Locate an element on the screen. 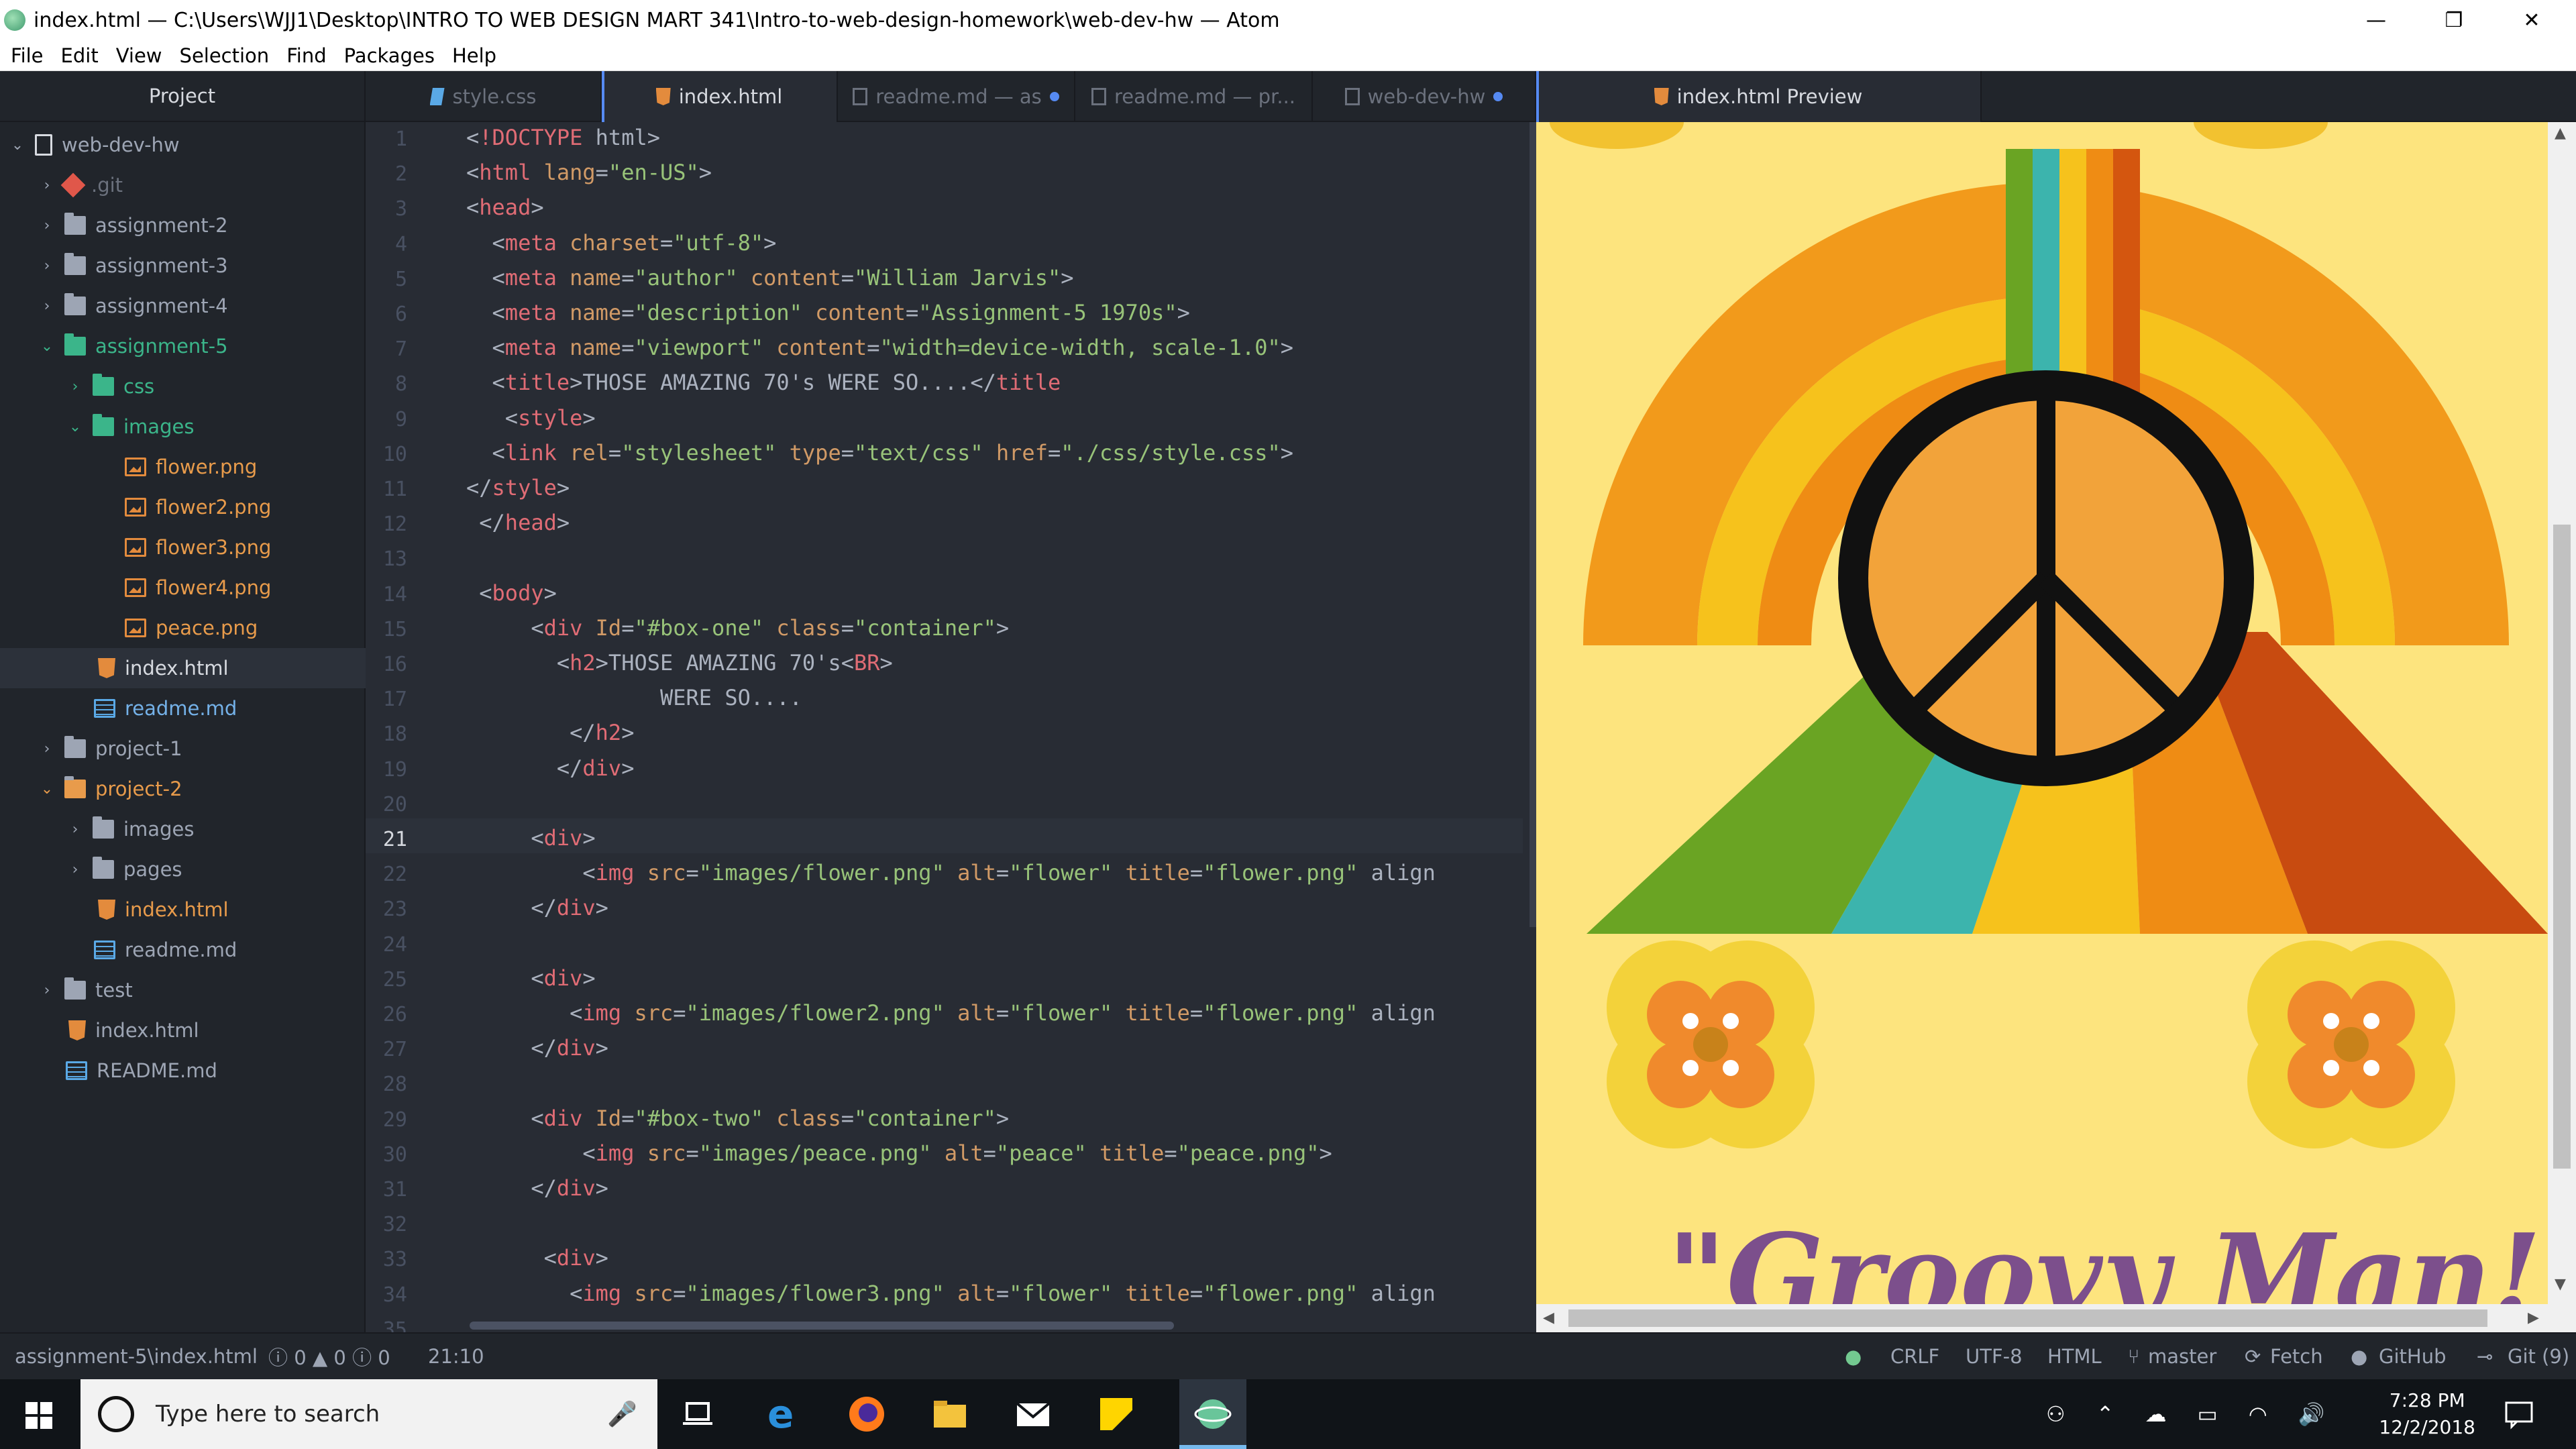 This screenshot has width=2576, height=1449. editor-horizontal-scrollbar is located at coordinates (822, 1326).